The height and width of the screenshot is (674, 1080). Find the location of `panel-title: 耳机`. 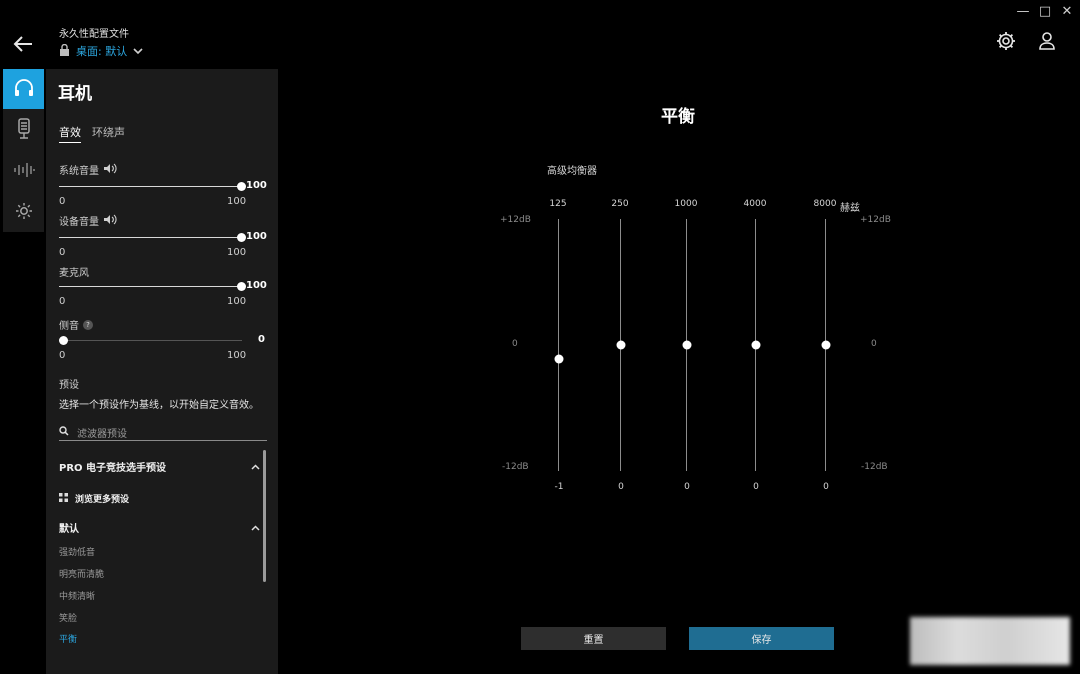

panel-title: 耳机 is located at coordinates (75, 94).